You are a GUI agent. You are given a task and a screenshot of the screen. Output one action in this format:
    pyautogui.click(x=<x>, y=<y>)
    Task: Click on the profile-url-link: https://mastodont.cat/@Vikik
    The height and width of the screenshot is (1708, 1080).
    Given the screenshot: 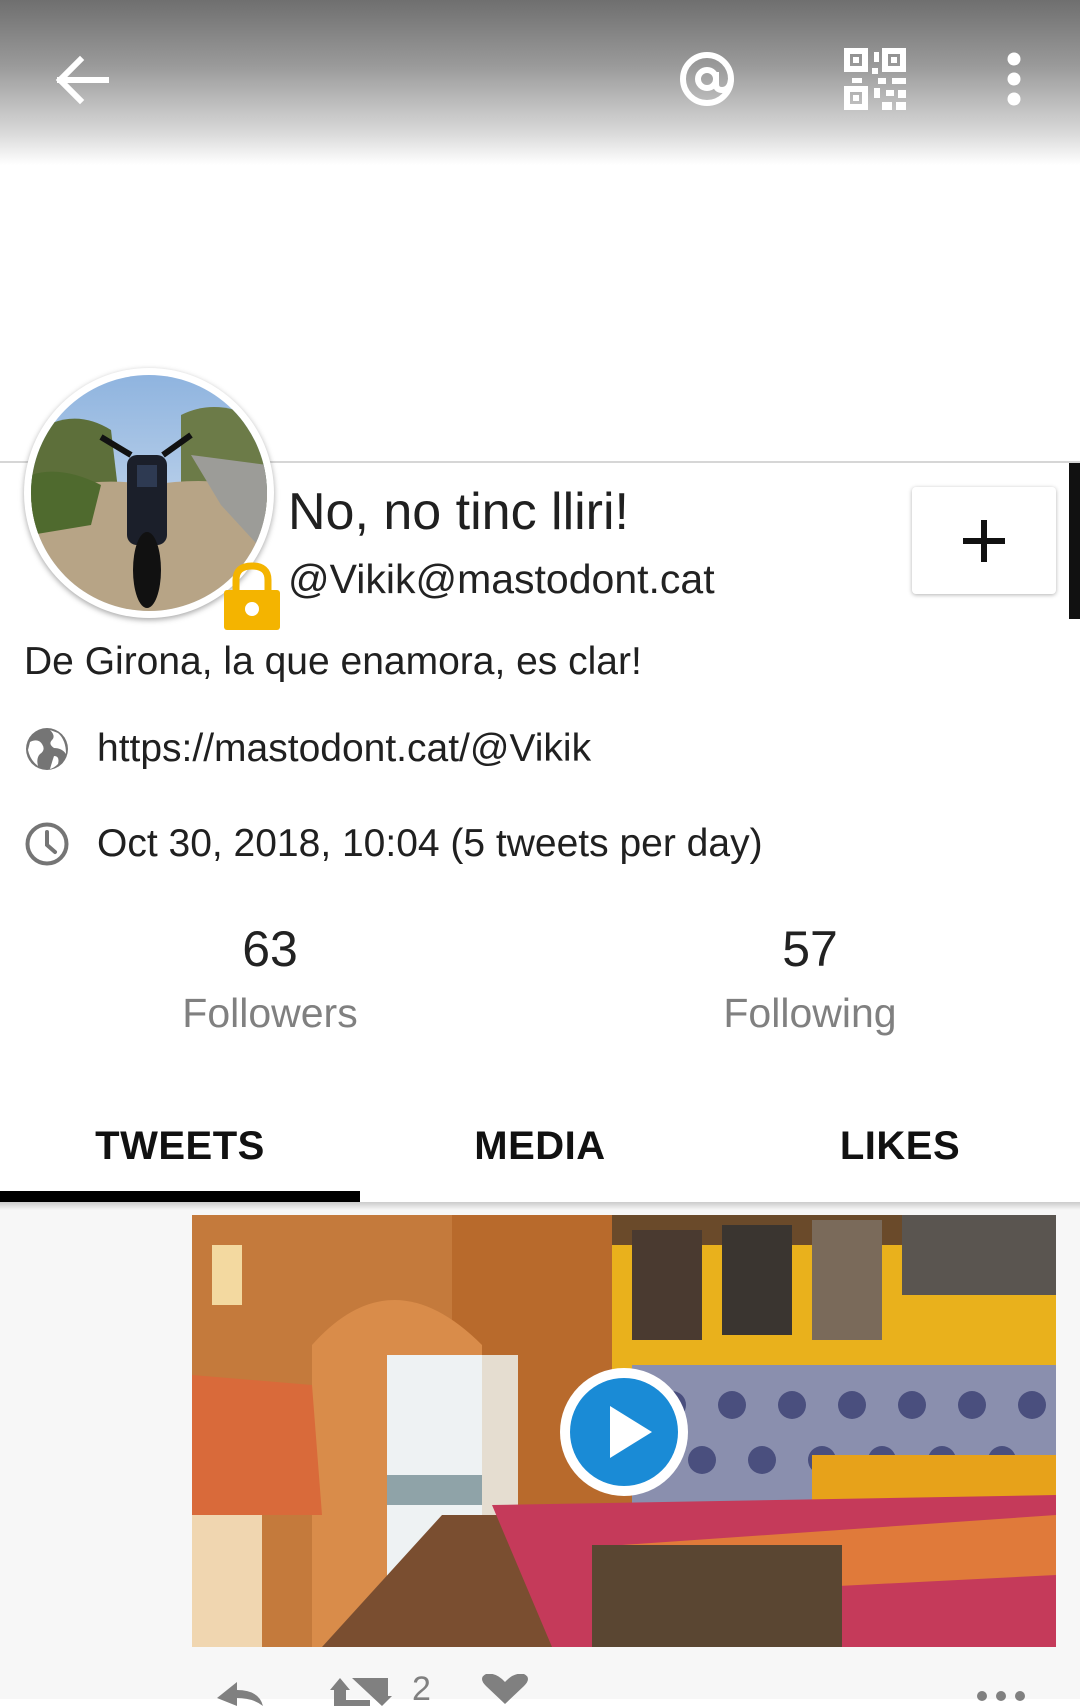 What is the action you would take?
    pyautogui.click(x=344, y=749)
    